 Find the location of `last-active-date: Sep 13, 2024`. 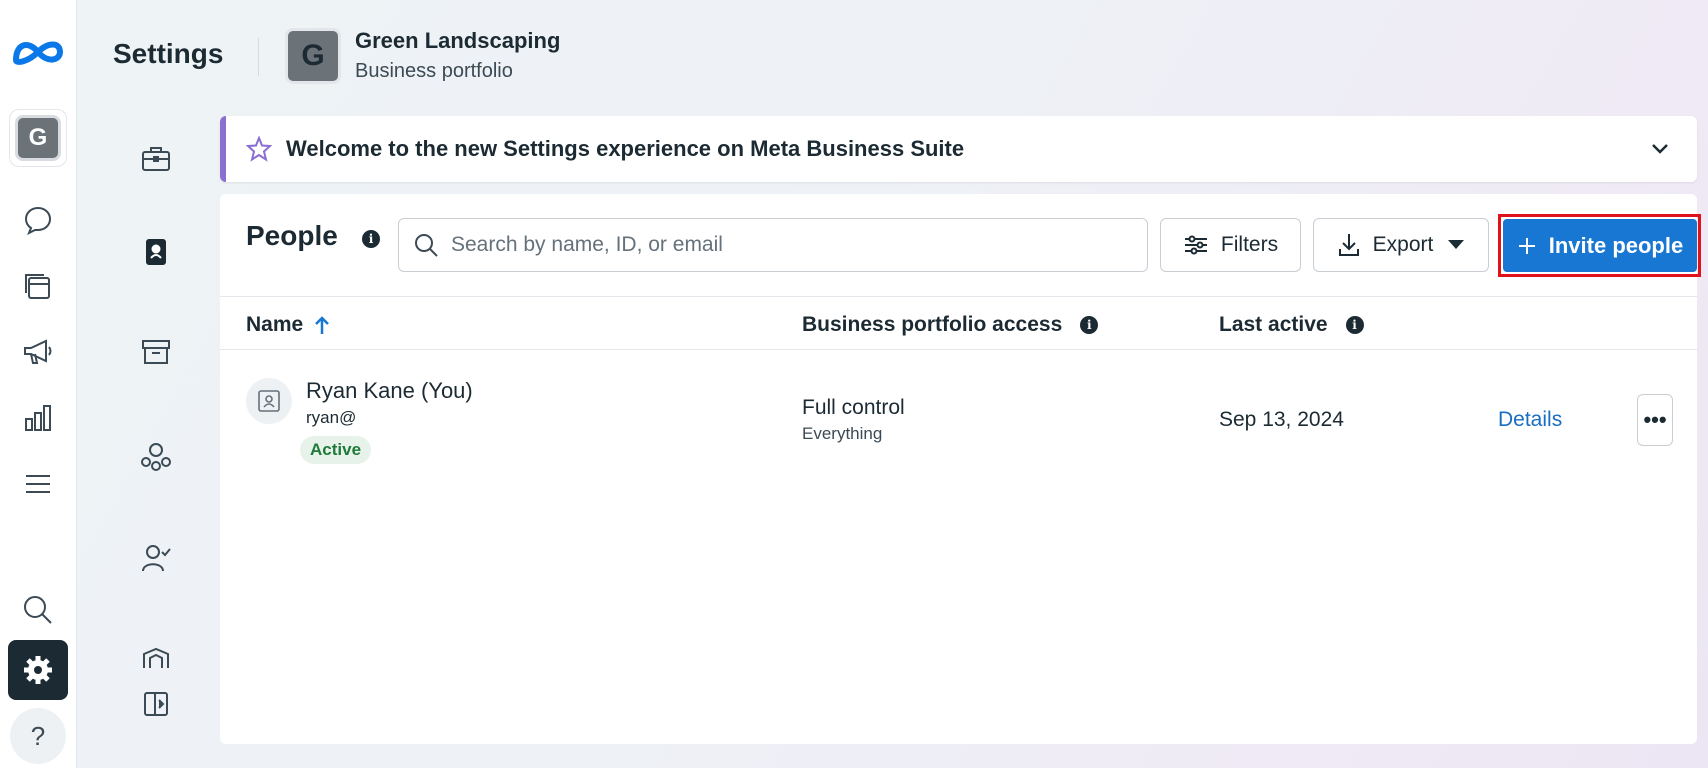

last-active-date: Sep 13, 2024 is located at coordinates (1281, 419).